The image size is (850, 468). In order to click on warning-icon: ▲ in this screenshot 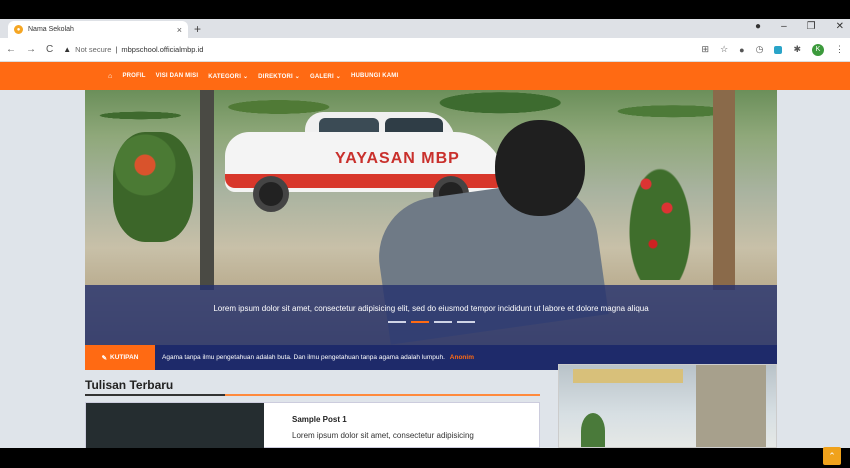, I will do `click(67, 49)`.